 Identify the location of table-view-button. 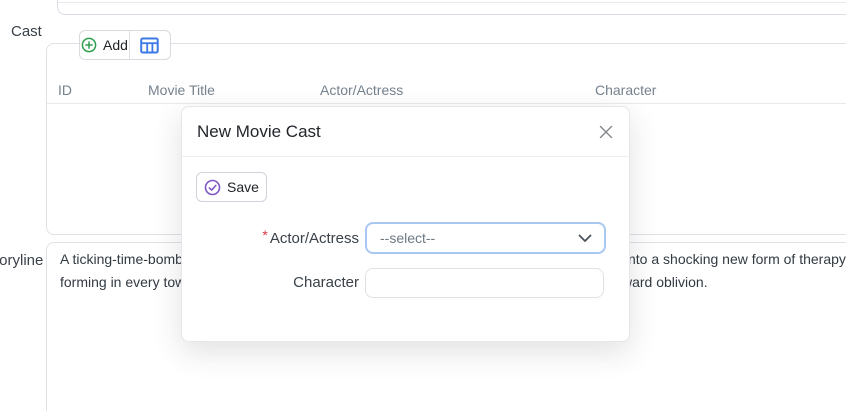
(149, 45).